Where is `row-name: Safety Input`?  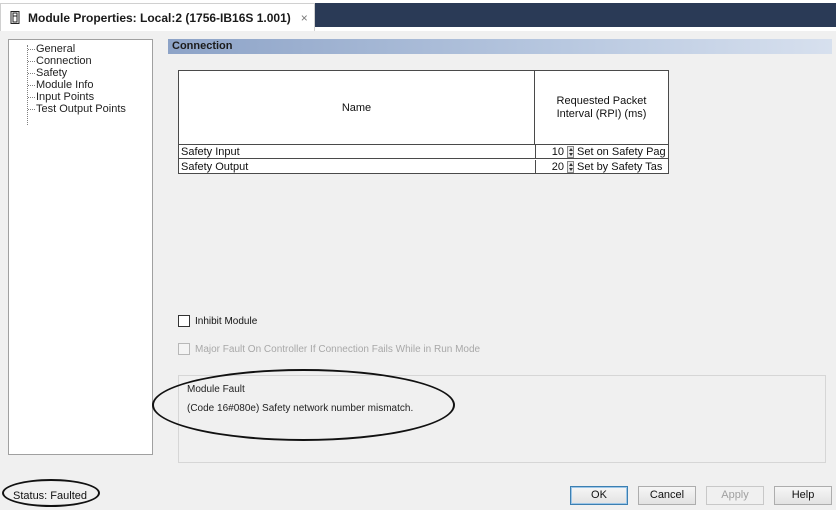 row-name: Safety Input is located at coordinates (210, 152).